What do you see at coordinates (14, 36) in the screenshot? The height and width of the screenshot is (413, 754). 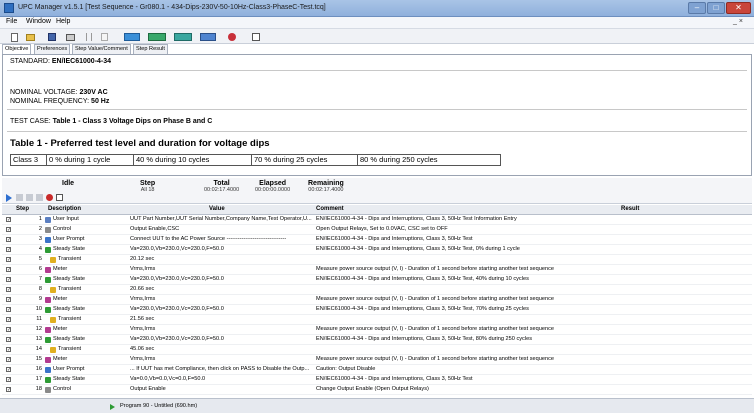 I see `new-button` at bounding box center [14, 36].